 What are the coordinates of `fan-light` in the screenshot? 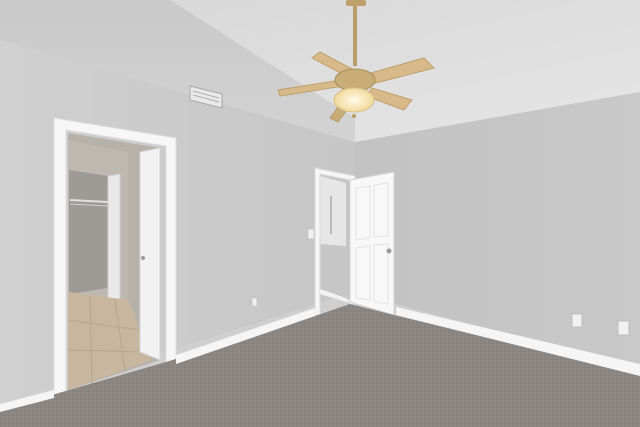 It's located at (354, 100).